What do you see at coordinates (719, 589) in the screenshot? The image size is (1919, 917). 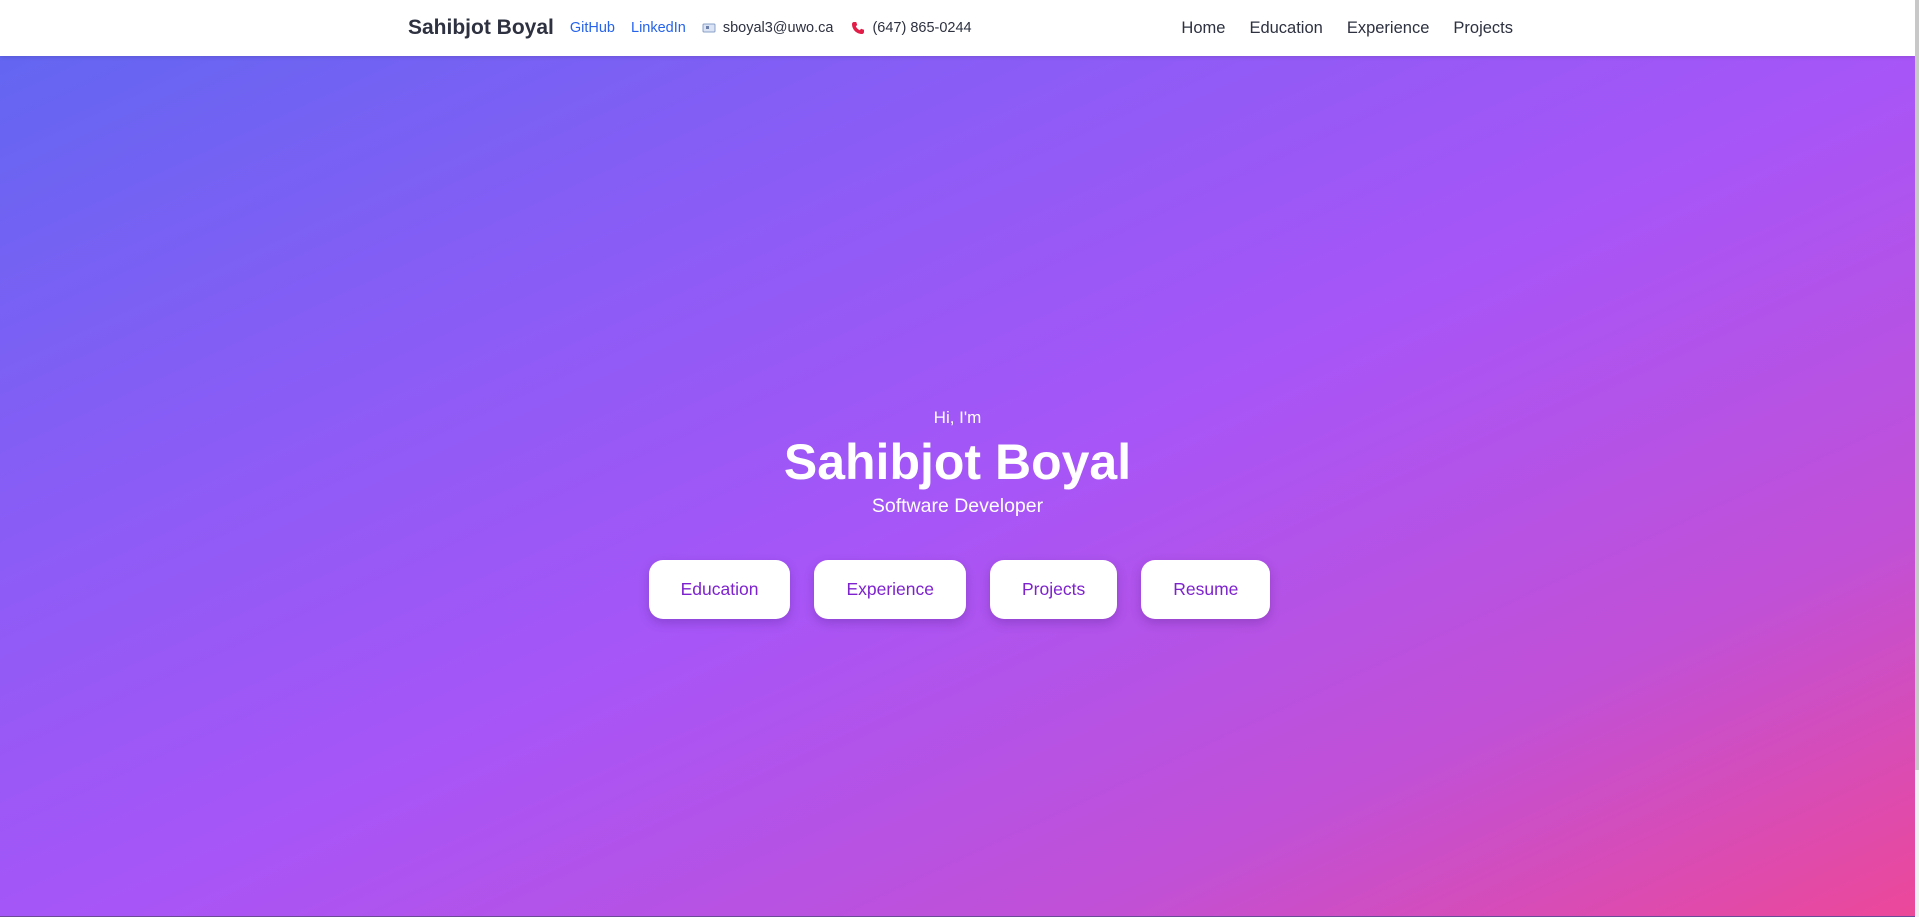 I see `education-button: Education` at bounding box center [719, 589].